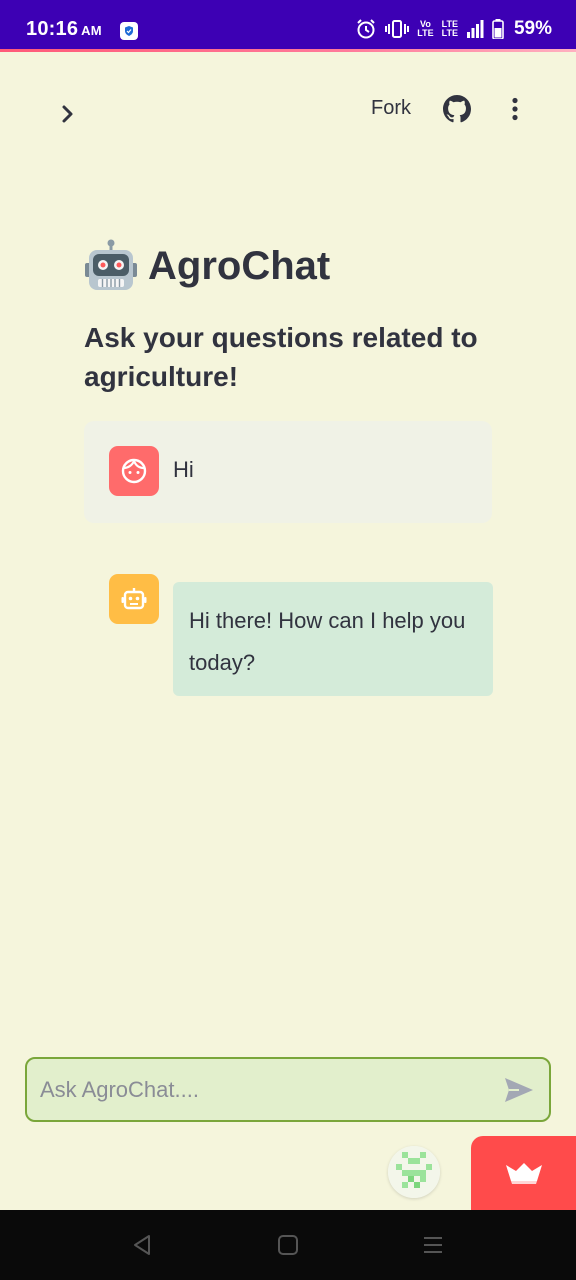 This screenshot has height=1280, width=576. What do you see at coordinates (397, 29) in the screenshot?
I see `vibrate-icon` at bounding box center [397, 29].